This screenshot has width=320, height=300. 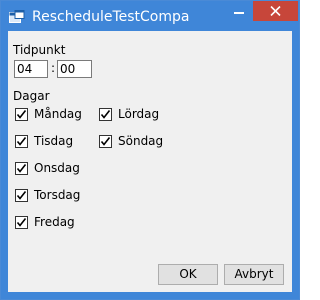 I want to click on checkbox-friday: Fredag, so click(x=57, y=223).